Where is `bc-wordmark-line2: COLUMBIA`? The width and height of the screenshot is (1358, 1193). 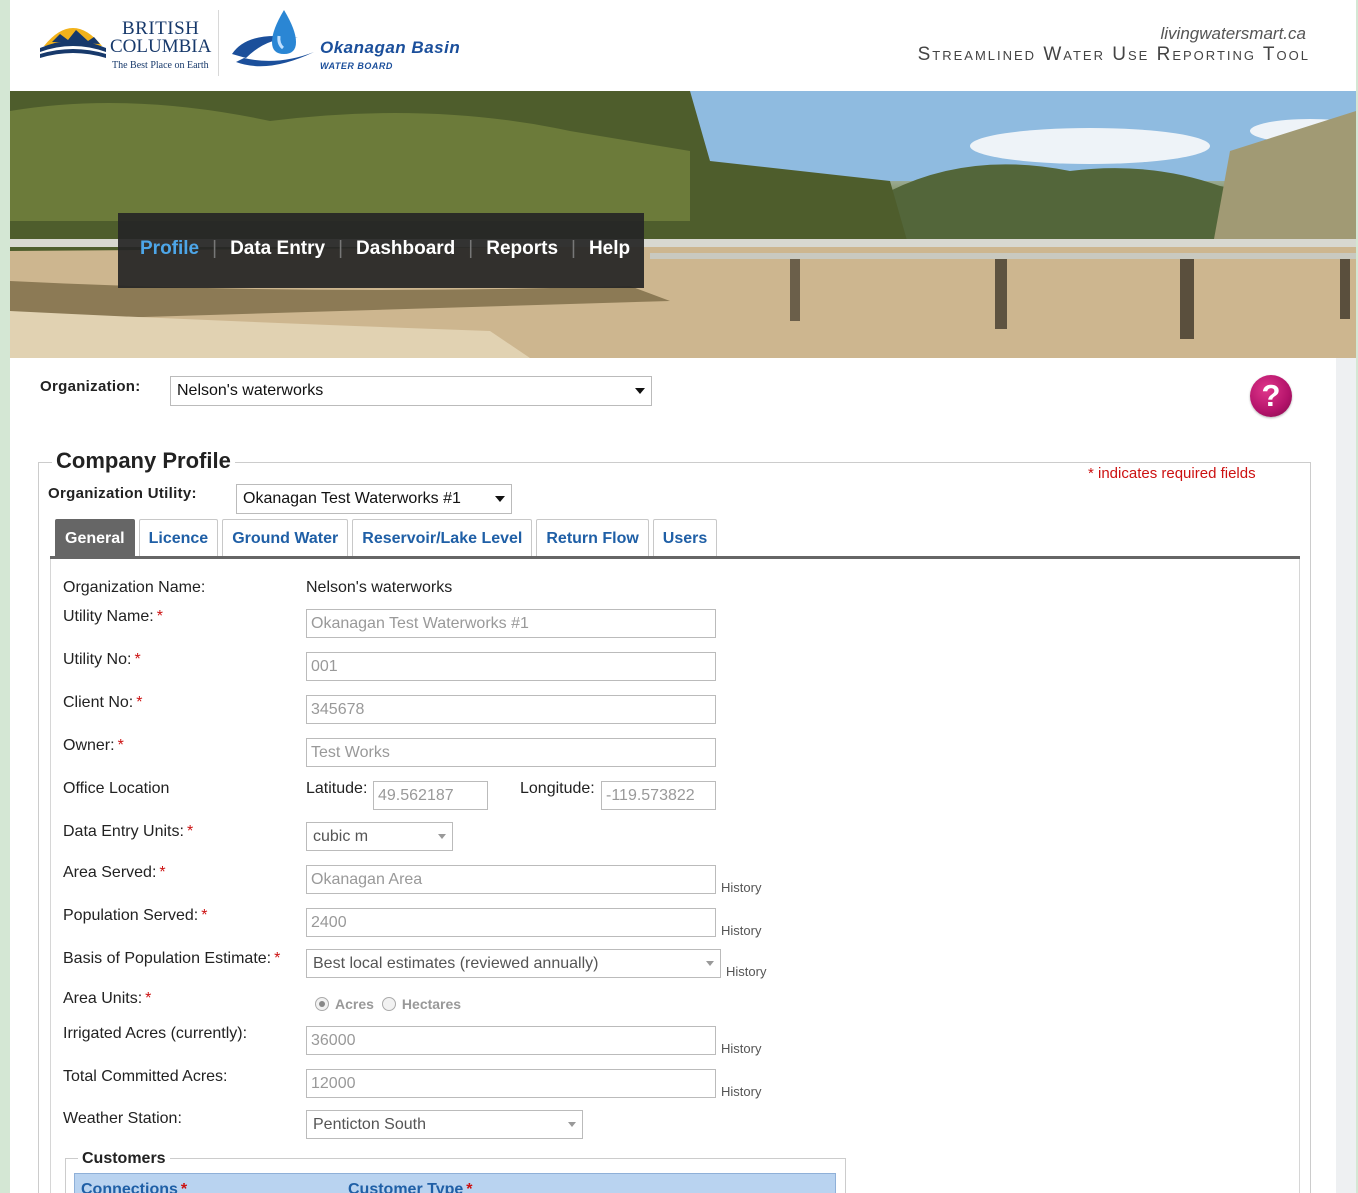 bc-wordmark-line2: COLUMBIA is located at coordinates (161, 46).